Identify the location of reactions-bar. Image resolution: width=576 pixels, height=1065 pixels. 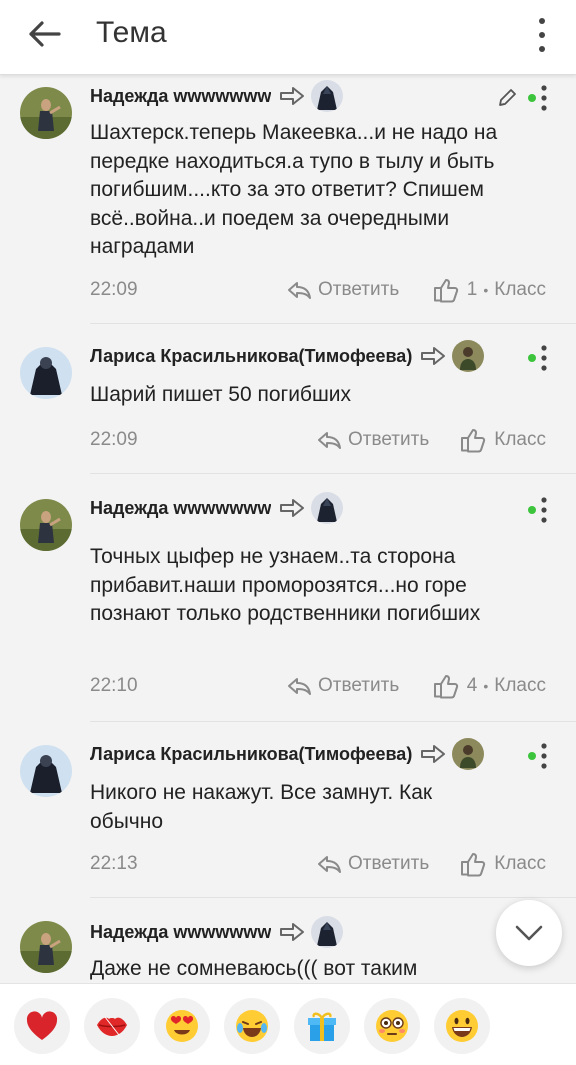
(288, 1024).